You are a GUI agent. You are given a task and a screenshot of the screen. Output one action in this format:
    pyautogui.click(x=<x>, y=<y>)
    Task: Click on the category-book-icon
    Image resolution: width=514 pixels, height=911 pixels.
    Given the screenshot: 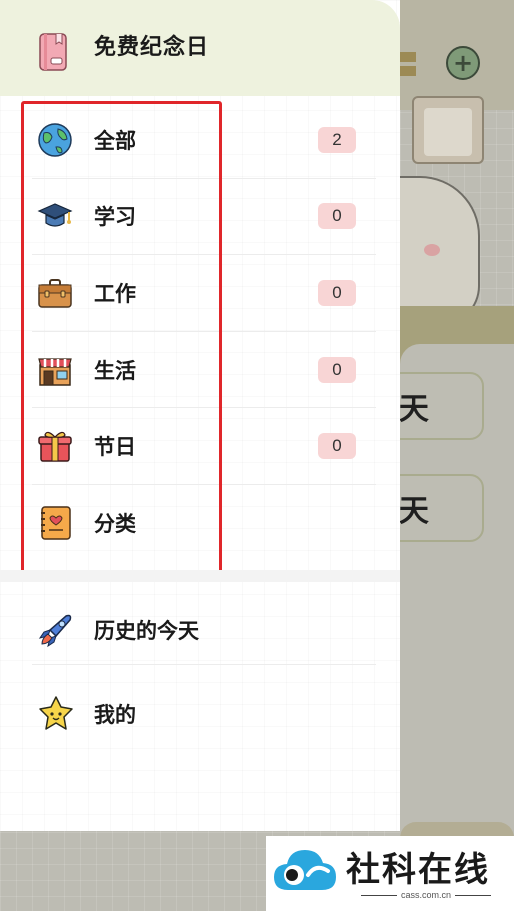 What is the action you would take?
    pyautogui.click(x=56, y=523)
    